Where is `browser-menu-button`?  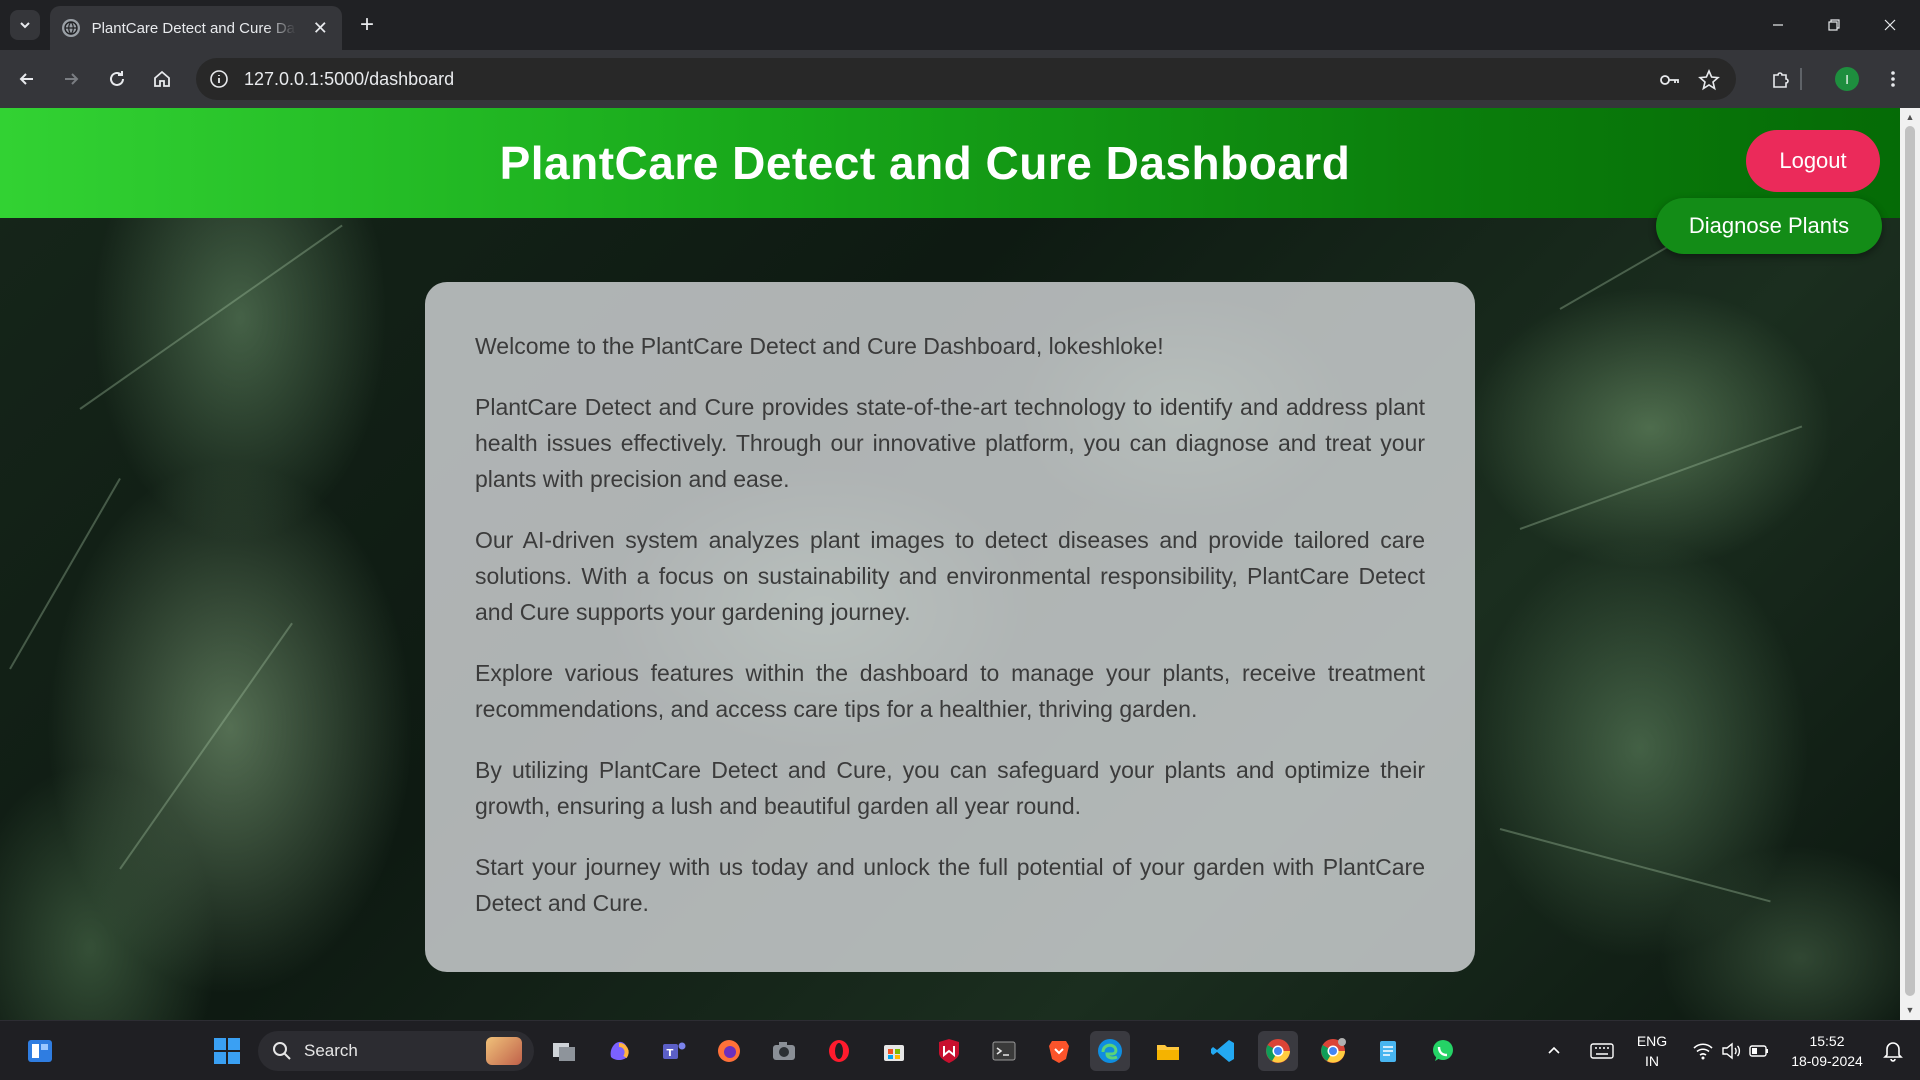
browser-menu-button is located at coordinates (1893, 79).